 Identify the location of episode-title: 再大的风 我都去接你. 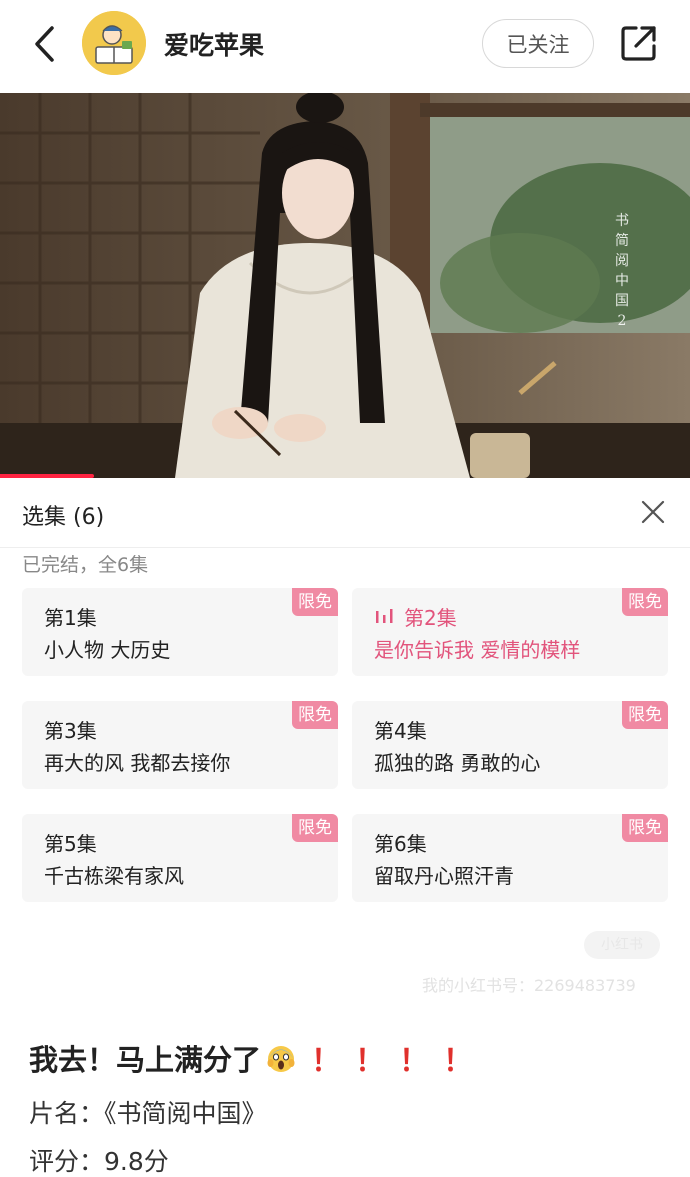
(137, 763).